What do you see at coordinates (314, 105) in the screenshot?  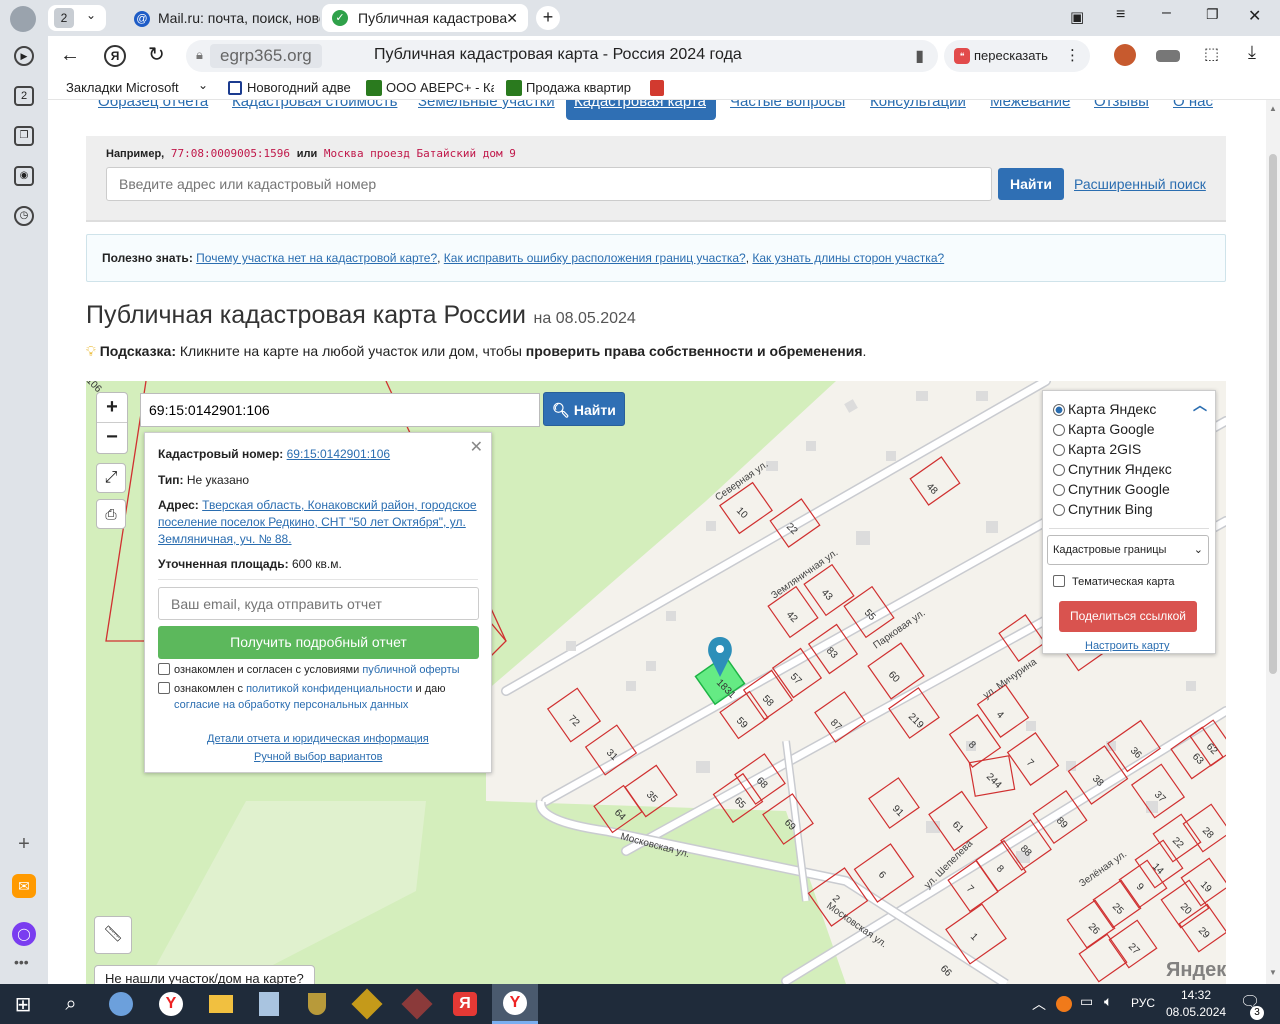 I see `nav-cadastral-value: Кадастровая стоимость` at bounding box center [314, 105].